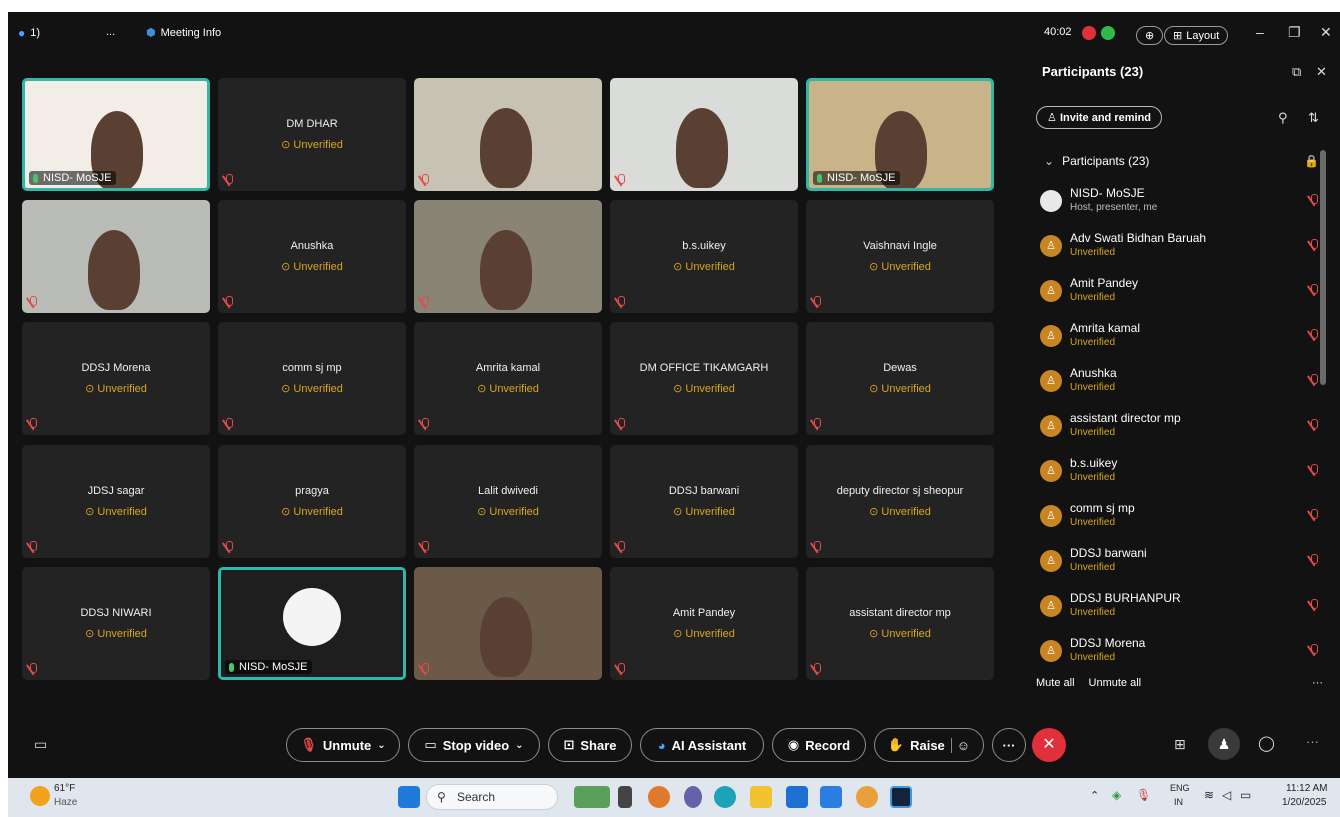 Image resolution: width=1340 pixels, height=817 pixels. I want to click on apps-icon: ⊞, so click(1180, 744).